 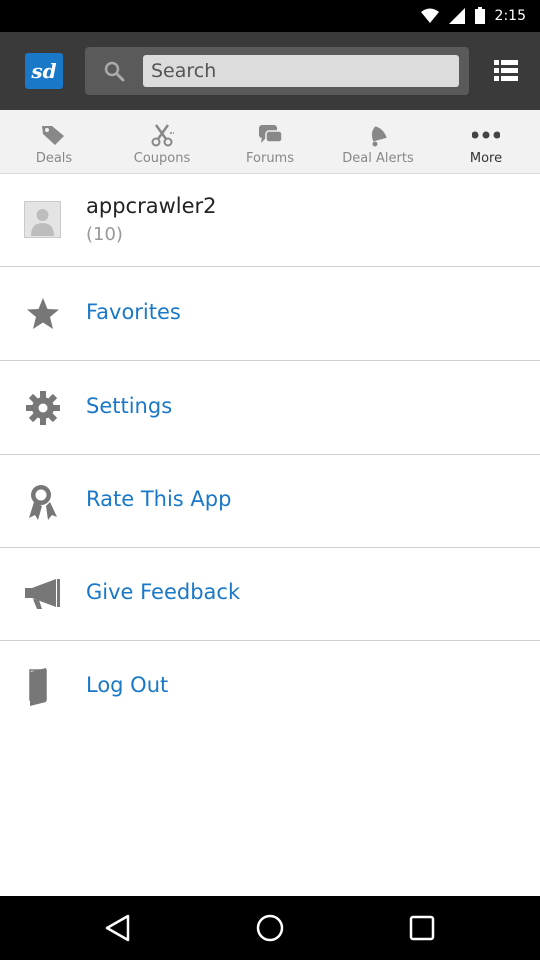 I want to click on user-placeholder-icon, so click(x=42, y=222).